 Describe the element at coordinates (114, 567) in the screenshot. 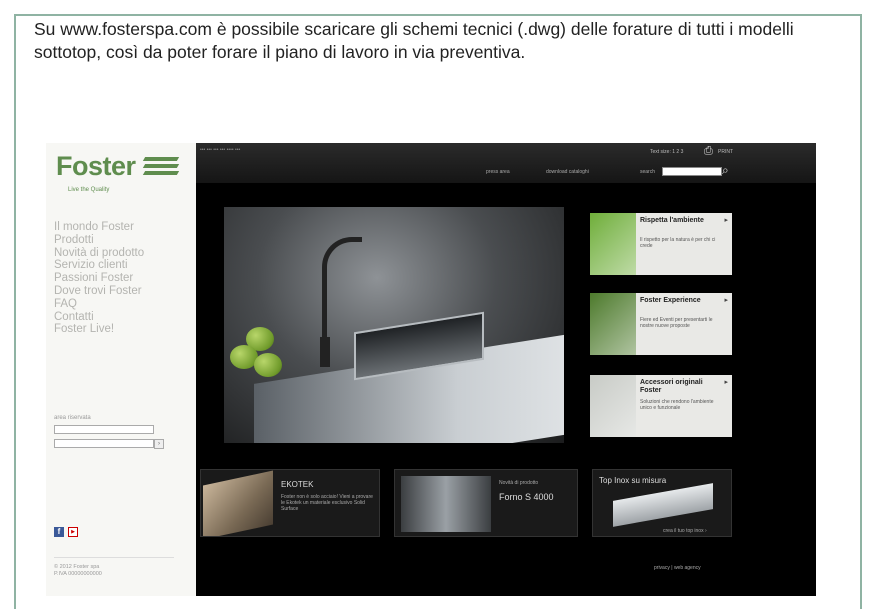

I see `copyright-block: © 2012 Foster spa P.IVA 00000000000` at that location.